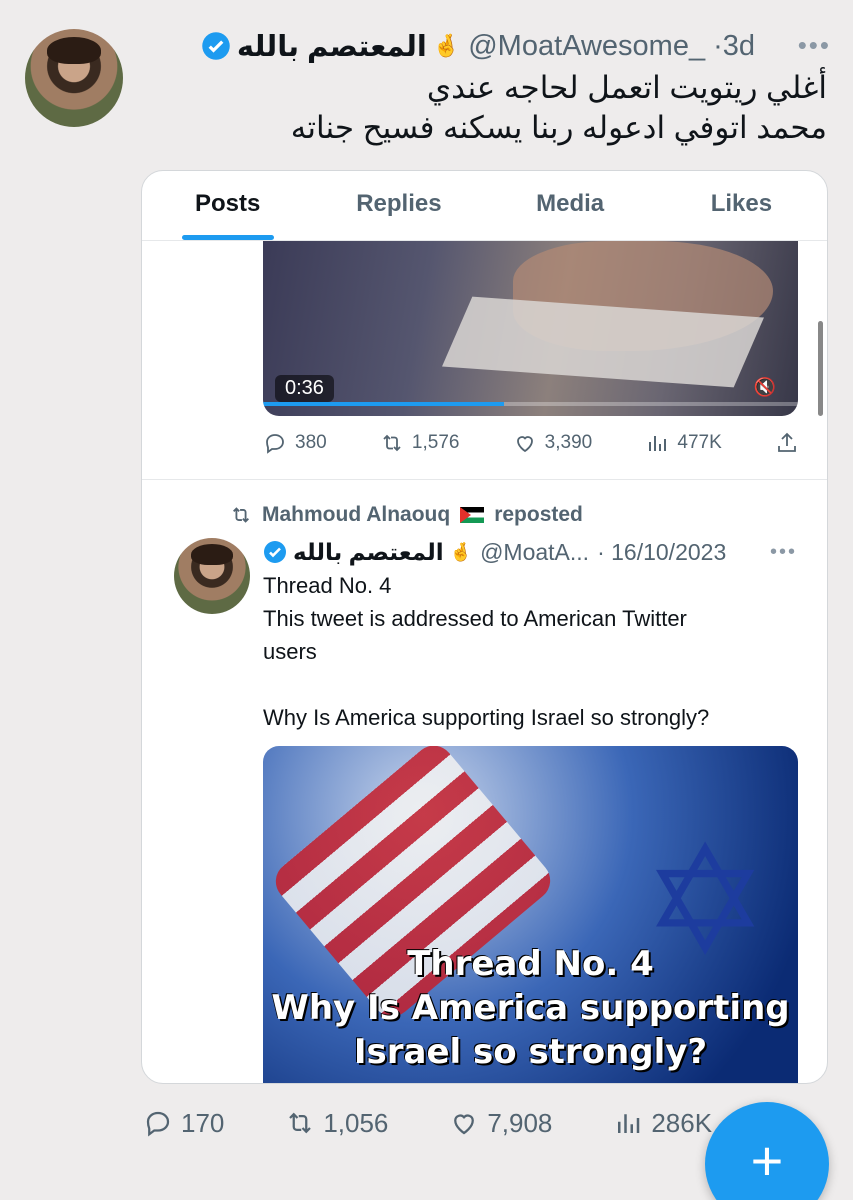  I want to click on video-progress-bar, so click(530, 404).